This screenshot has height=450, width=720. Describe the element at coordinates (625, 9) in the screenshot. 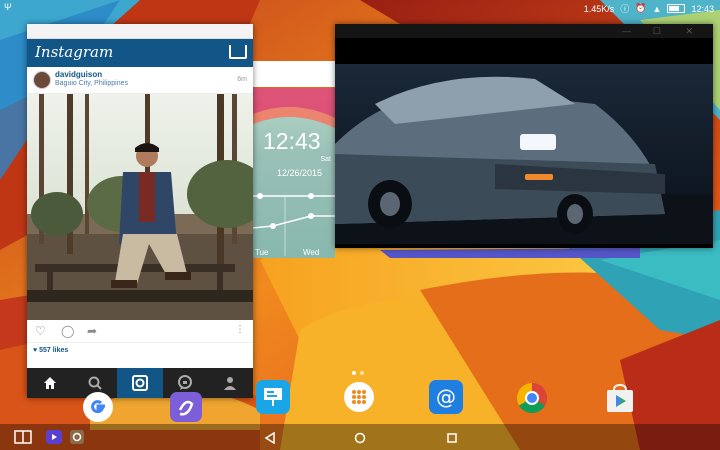

I see `info-icon: ⓘ` at that location.